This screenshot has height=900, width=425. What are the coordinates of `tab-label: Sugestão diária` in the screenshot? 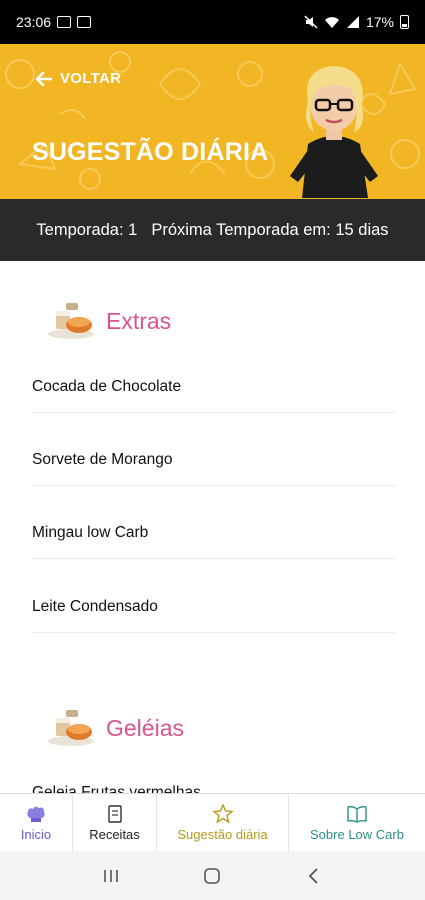 It's located at (222, 834).